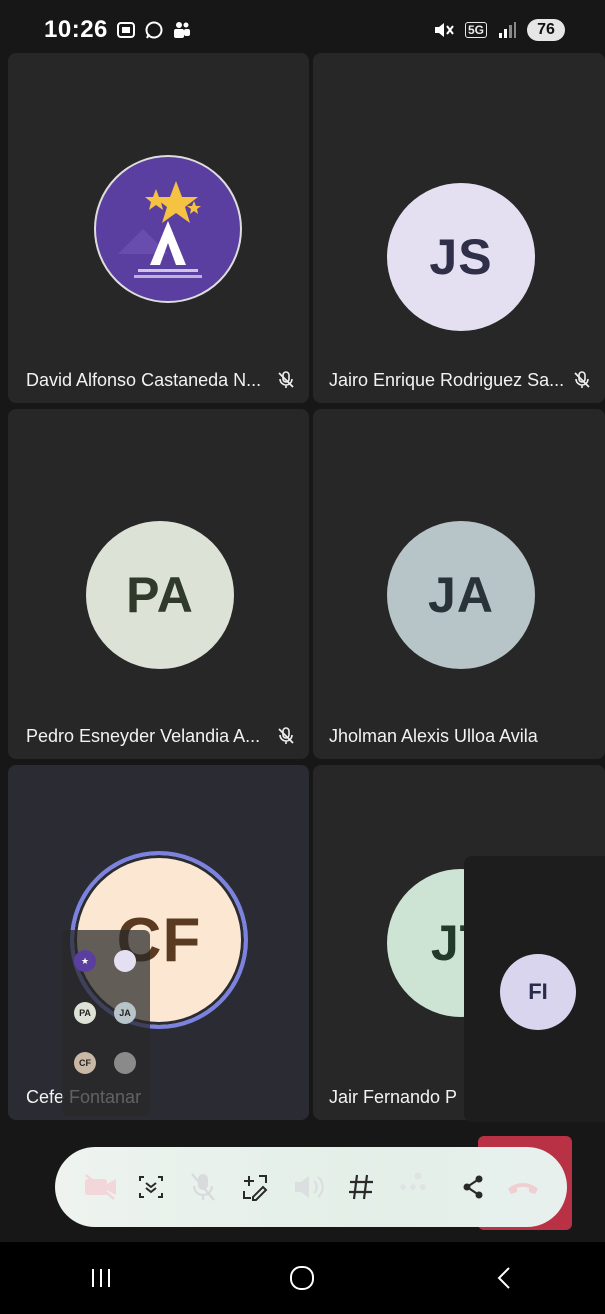 This screenshot has height=1314, width=605. What do you see at coordinates (507, 30) in the screenshot?
I see `signal-icon` at bounding box center [507, 30].